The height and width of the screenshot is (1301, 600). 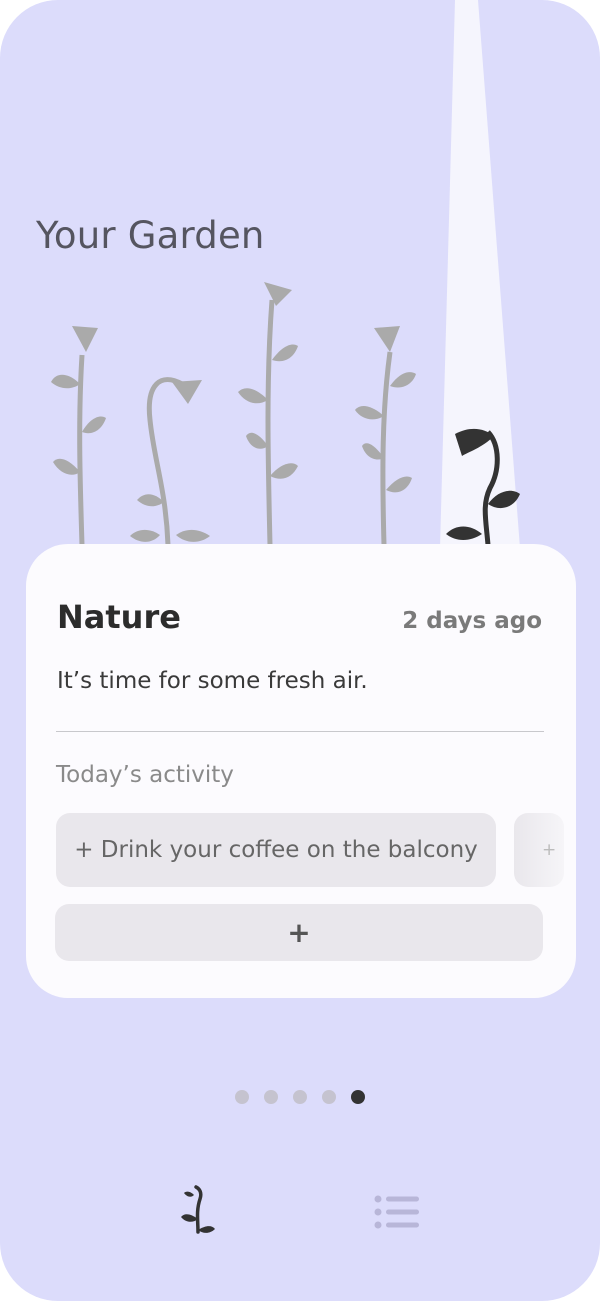 What do you see at coordinates (472, 621) in the screenshot?
I see `card-timestamp: 2 days ago` at bounding box center [472, 621].